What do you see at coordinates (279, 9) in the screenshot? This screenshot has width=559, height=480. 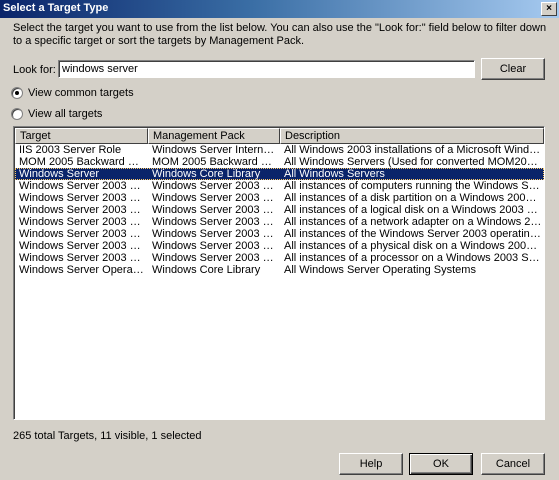 I see `title-bar: Select a Target Type ×` at bounding box center [279, 9].